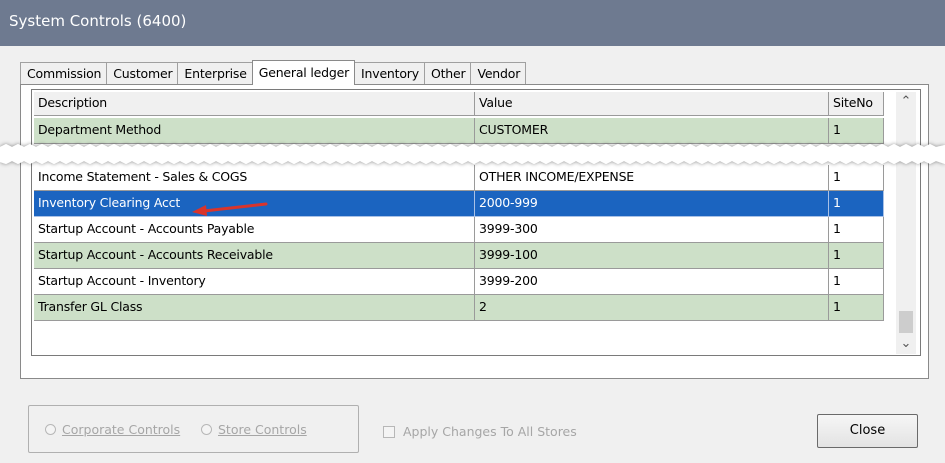 The height and width of the screenshot is (463, 945). Describe the element at coordinates (254, 256) in the screenshot. I see `cell-description: Startup Account - Accounts Receivable` at that location.